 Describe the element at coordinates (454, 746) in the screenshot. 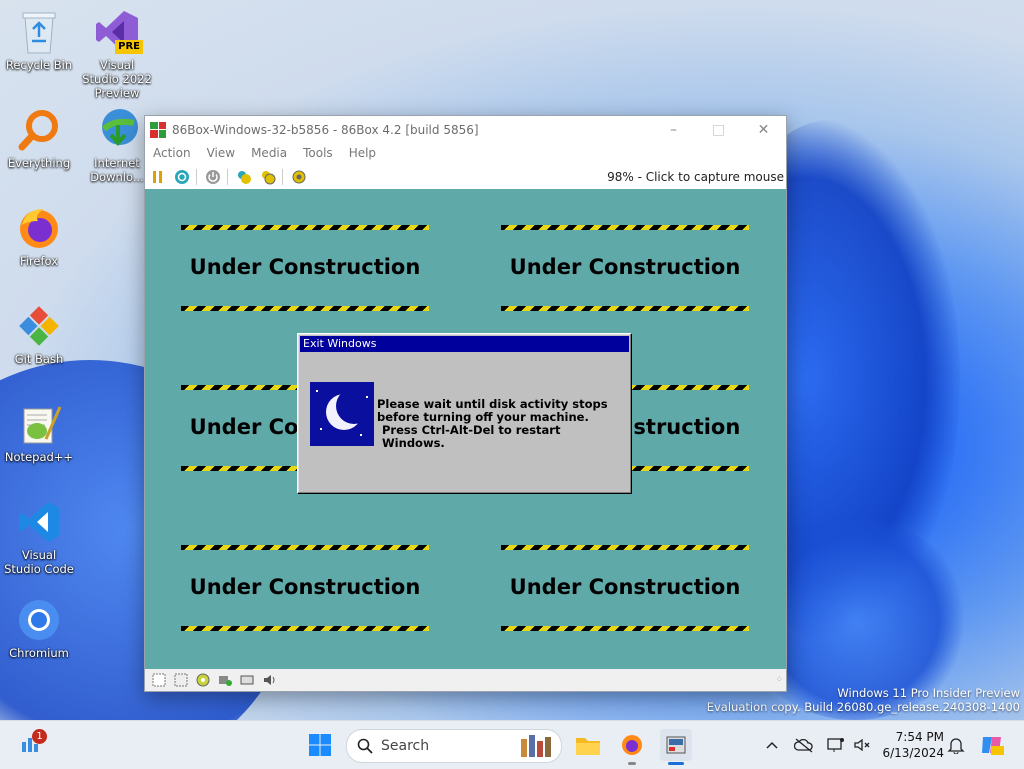

I see `taskbar-search-box: Search` at that location.